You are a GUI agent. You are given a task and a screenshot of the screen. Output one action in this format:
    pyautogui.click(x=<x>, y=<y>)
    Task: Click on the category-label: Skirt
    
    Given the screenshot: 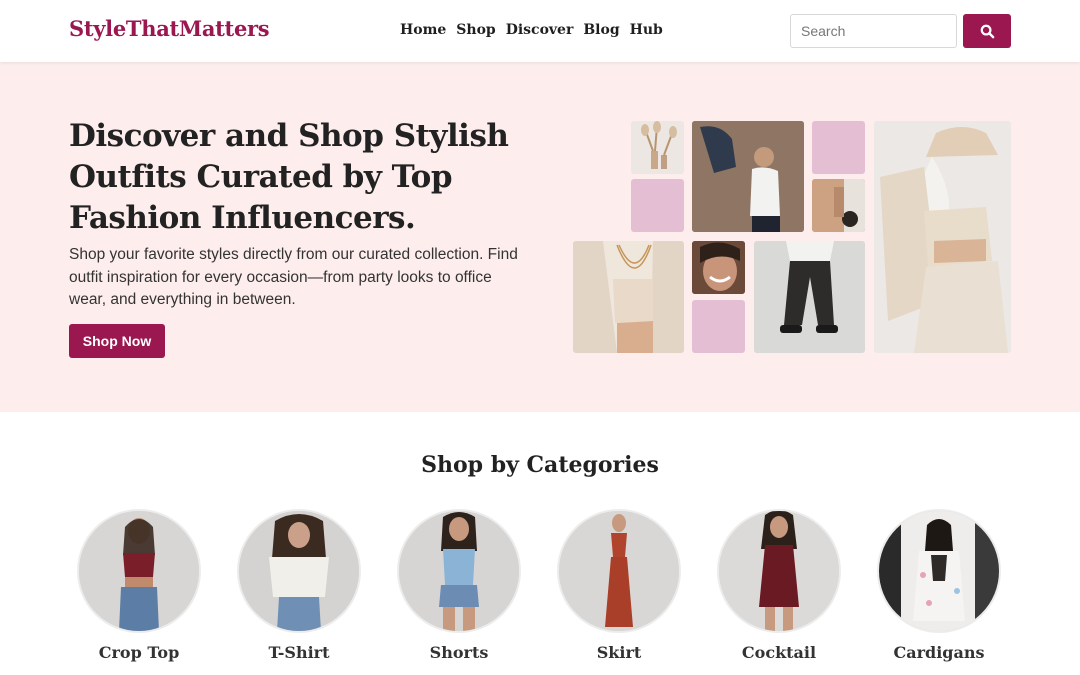 What is the action you would take?
    pyautogui.click(x=619, y=652)
    